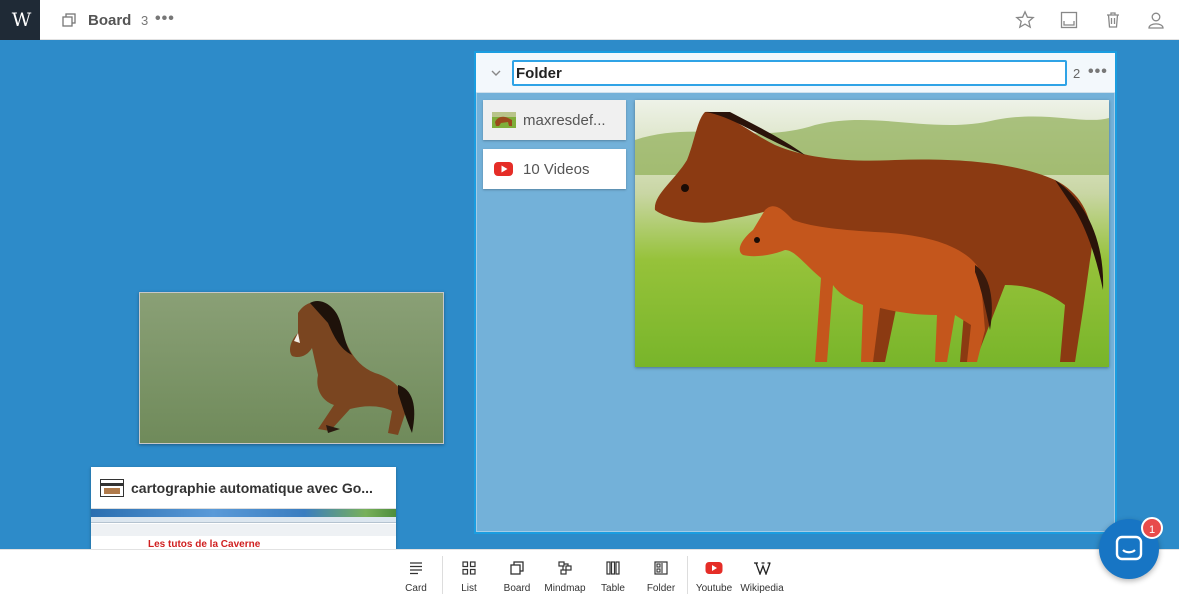 The height and width of the screenshot is (599, 1179). What do you see at coordinates (613, 588) in the screenshot?
I see `tool-label: Table` at bounding box center [613, 588].